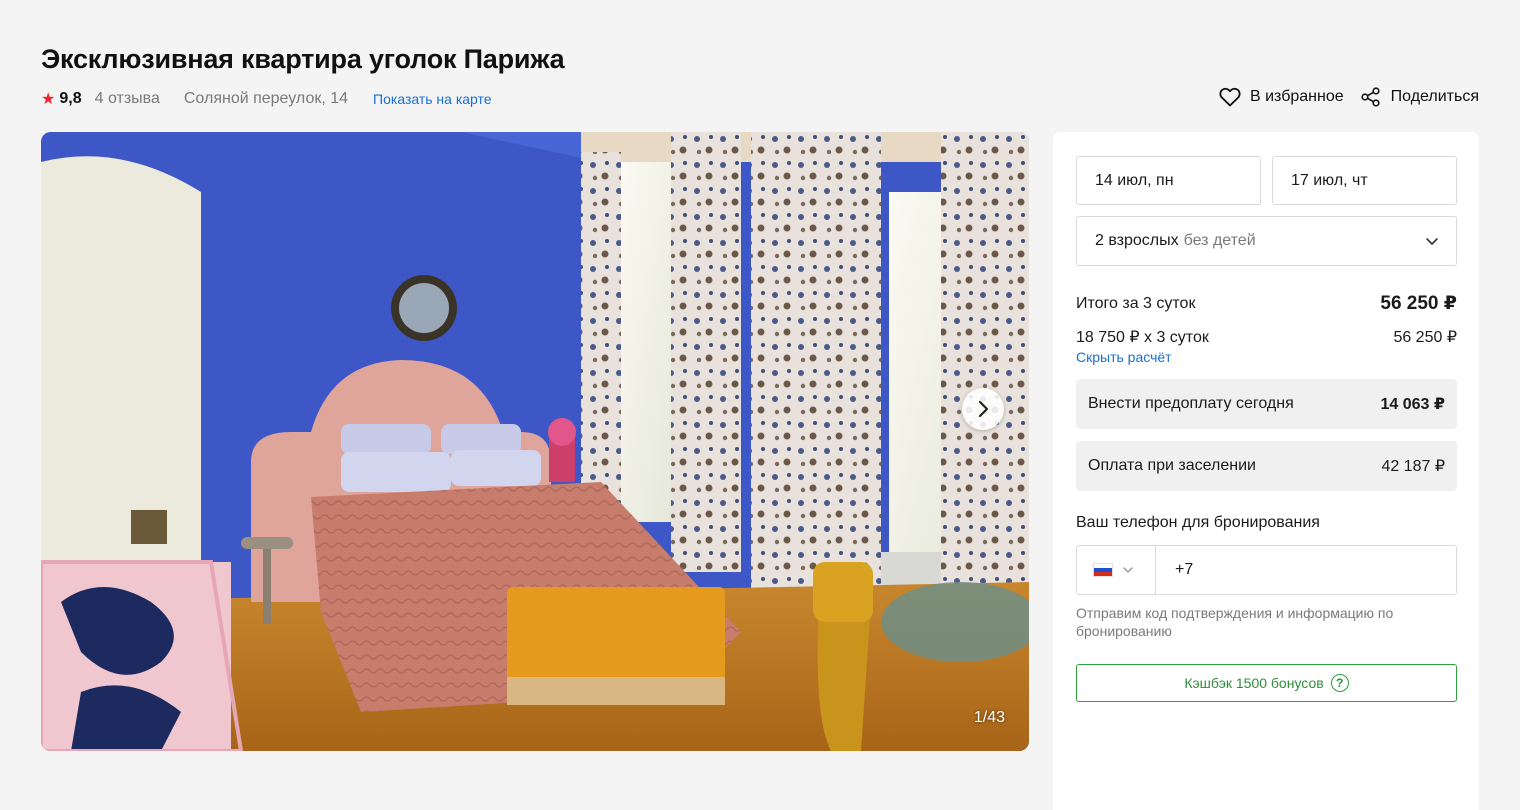 This screenshot has width=1520, height=810. I want to click on prepayment-label: Внести предоплату сегодня, so click(1191, 403).